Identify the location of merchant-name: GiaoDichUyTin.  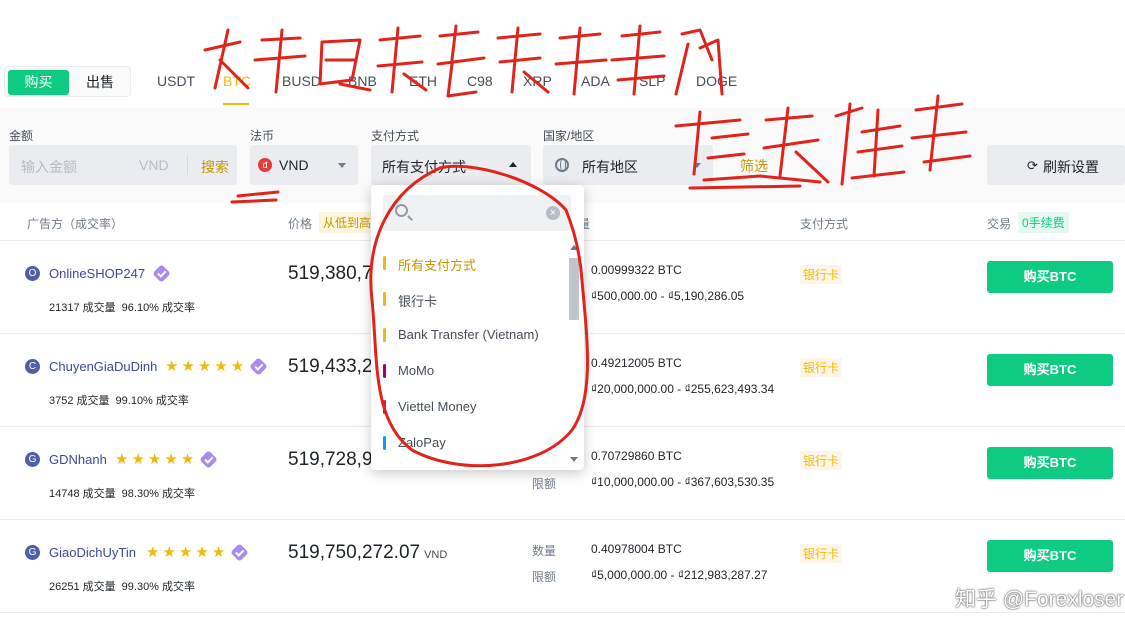
(92, 552).